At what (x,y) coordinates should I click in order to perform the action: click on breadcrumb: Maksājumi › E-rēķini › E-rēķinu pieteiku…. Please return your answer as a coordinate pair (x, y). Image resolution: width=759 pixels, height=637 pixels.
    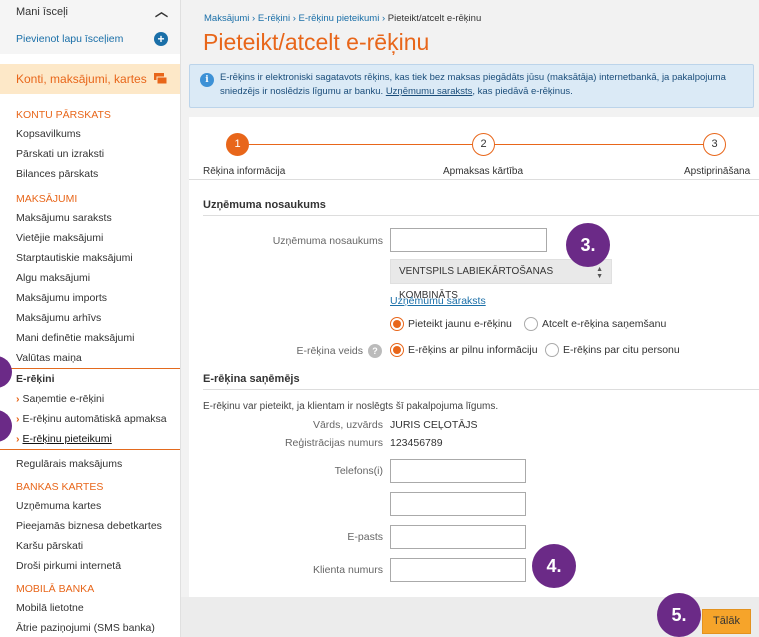
    Looking at the image, I should click on (342, 18).